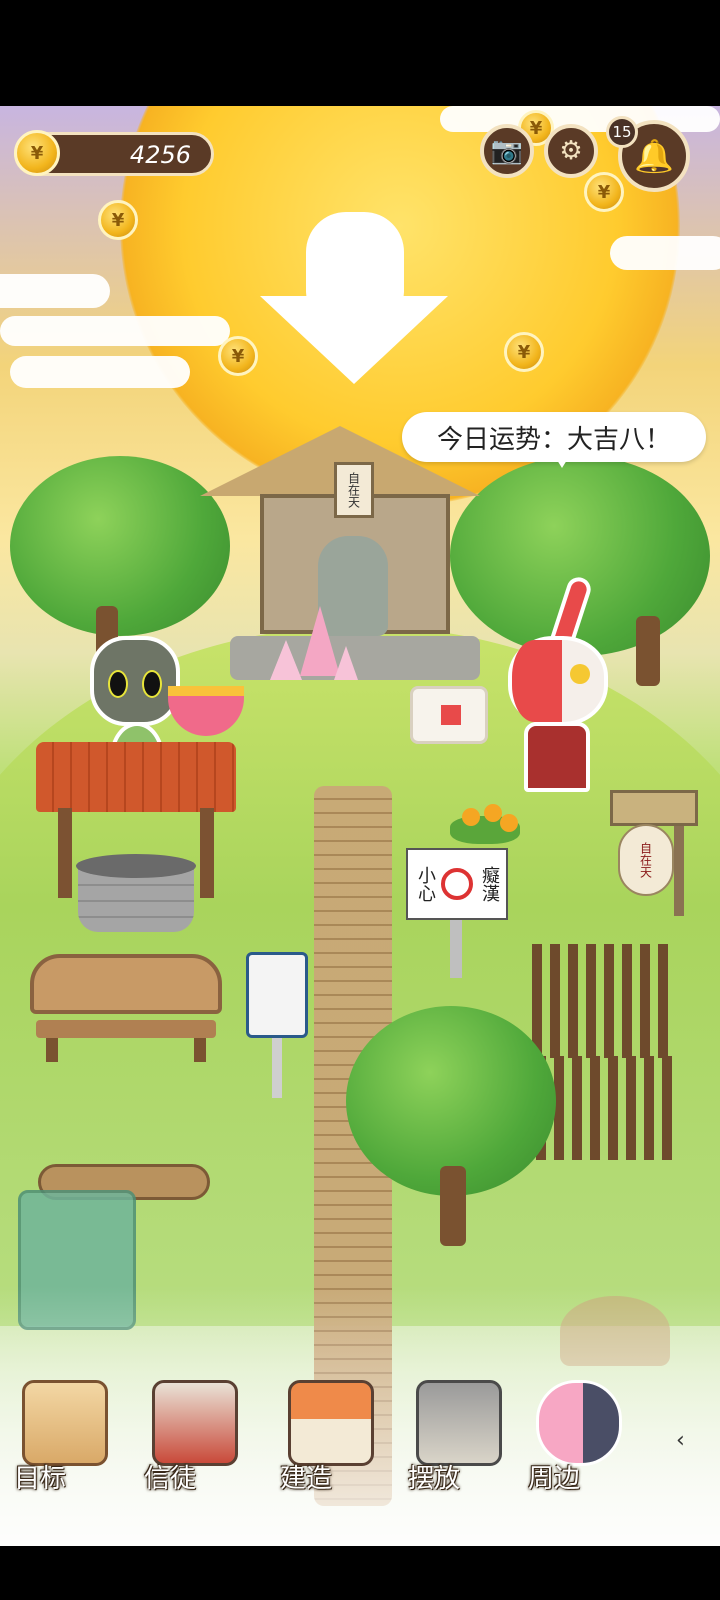  What do you see at coordinates (645, 860) in the screenshot?
I see `lantern-text: 自在天` at bounding box center [645, 860].